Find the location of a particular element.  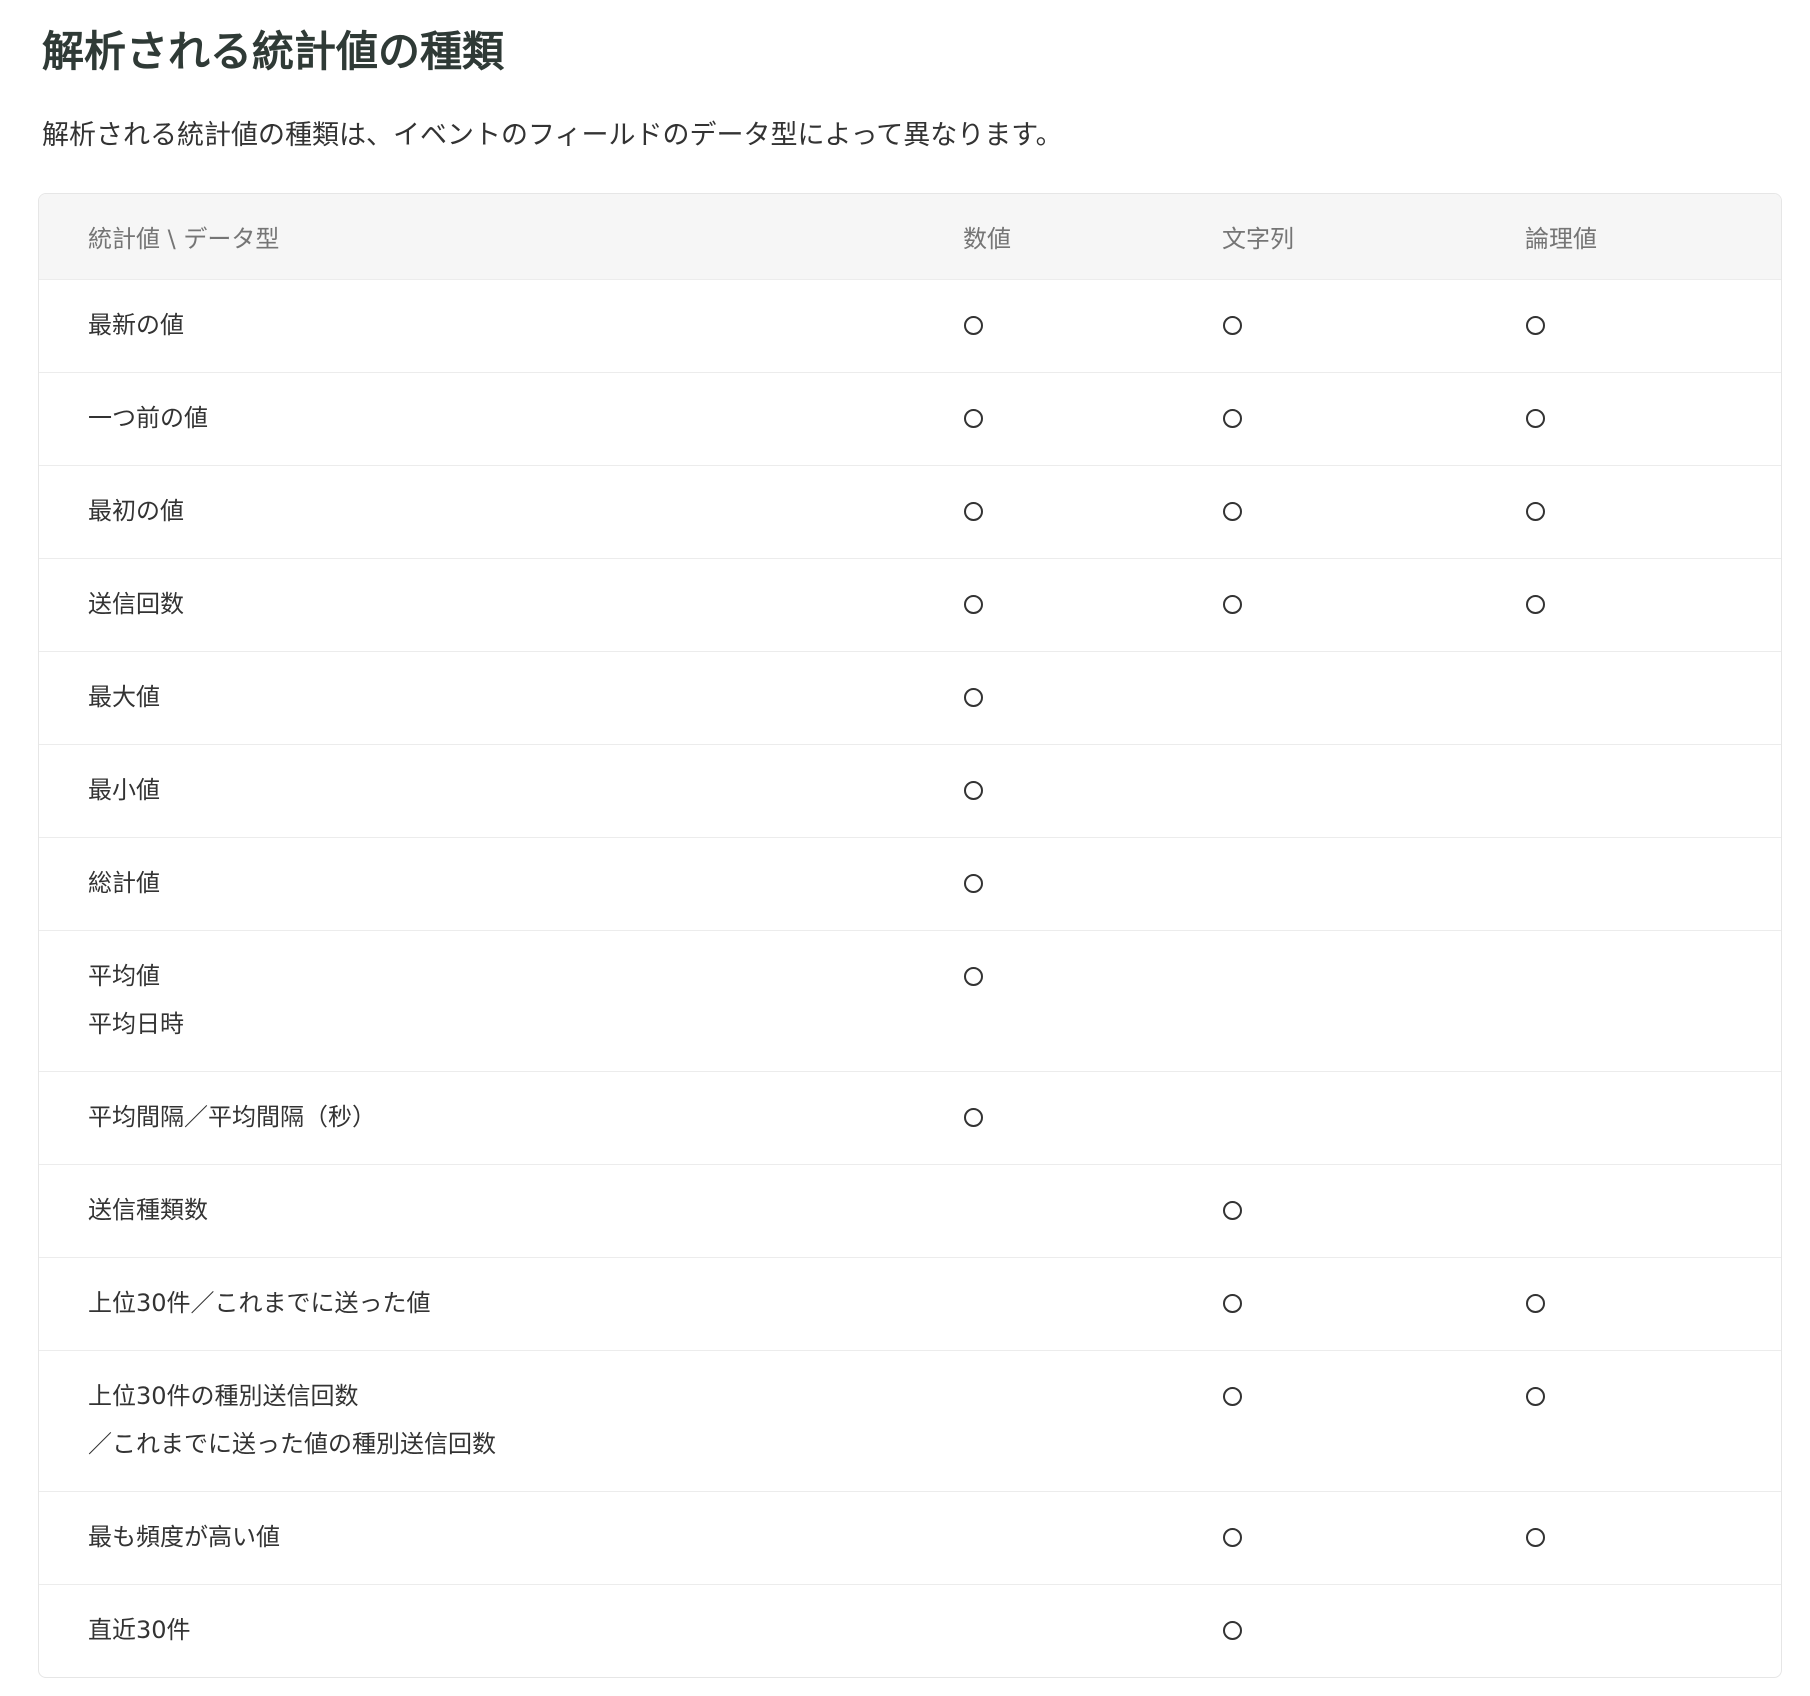

statistic-label: 上位30件の種別送信回数 is located at coordinates (223, 1396).